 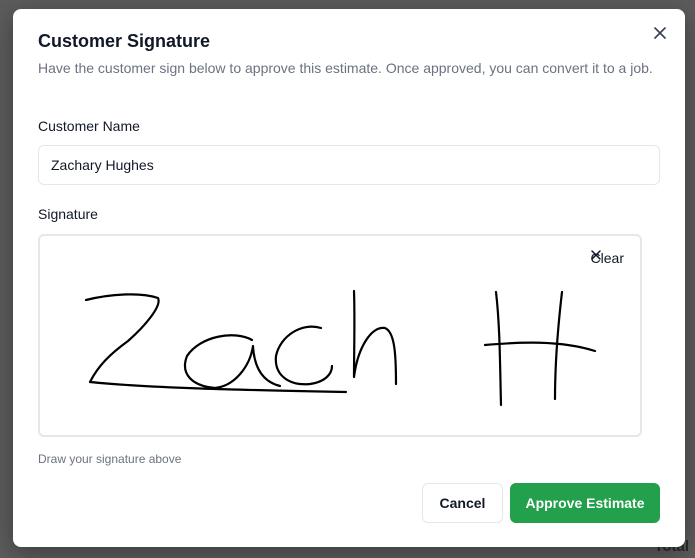 I want to click on signature-stroke-z, so click(x=216, y=343).